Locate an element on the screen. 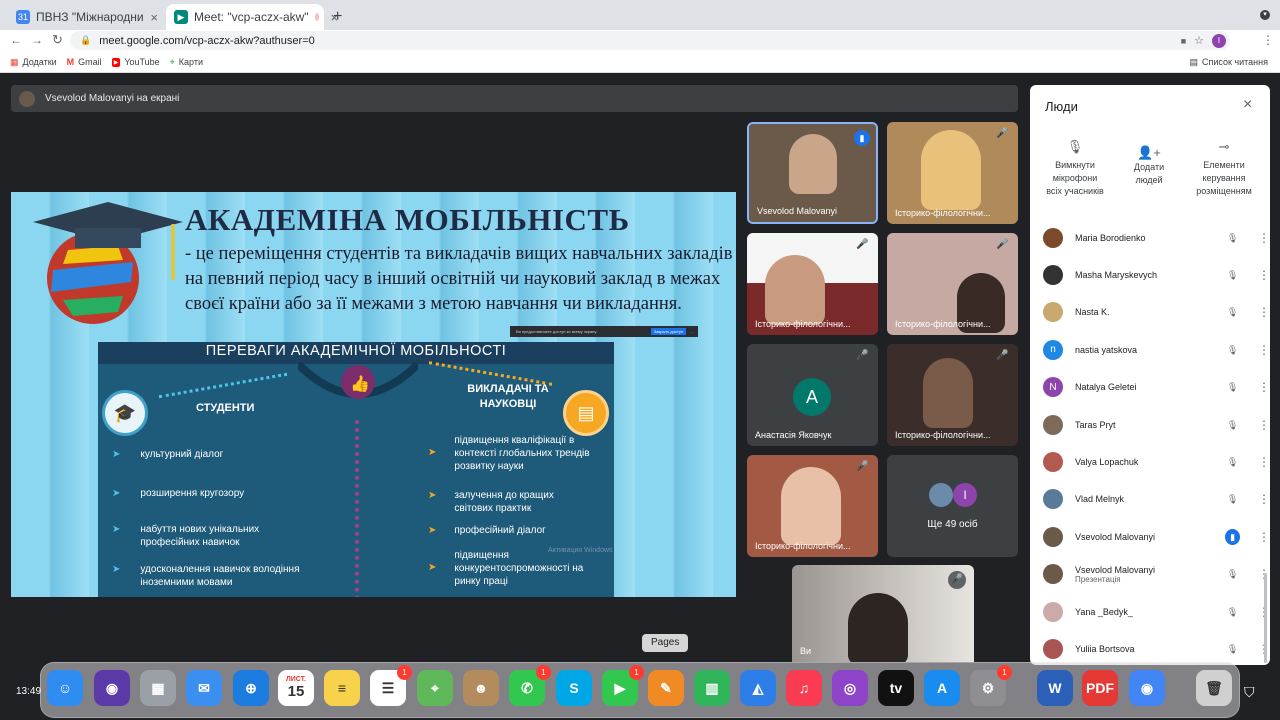 Image resolution: width=1280 pixels, height=720 pixels. host-controls-button: ⊸ Елементи керування розміщенням is located at coordinates (1224, 168).